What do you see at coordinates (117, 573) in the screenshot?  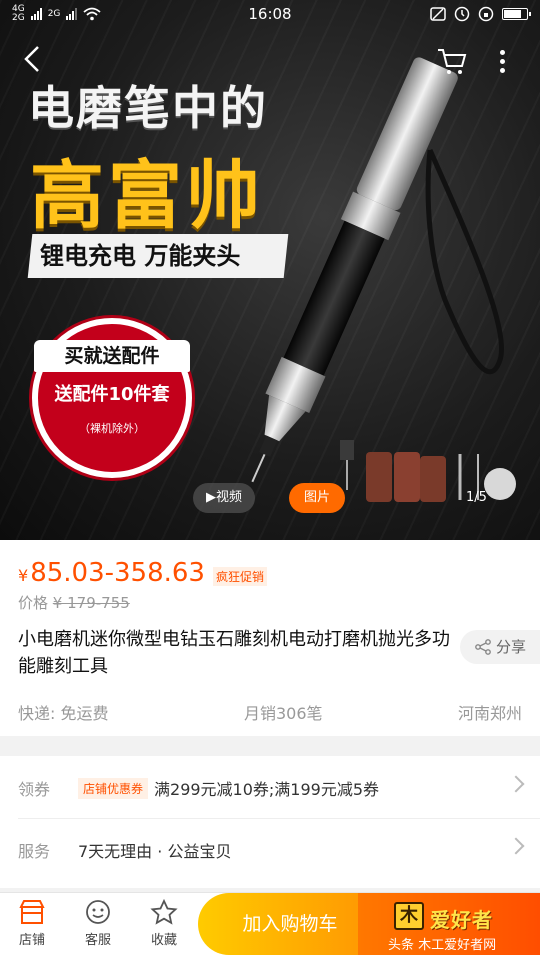 I see `price-value: 85.03-358.63` at bounding box center [117, 573].